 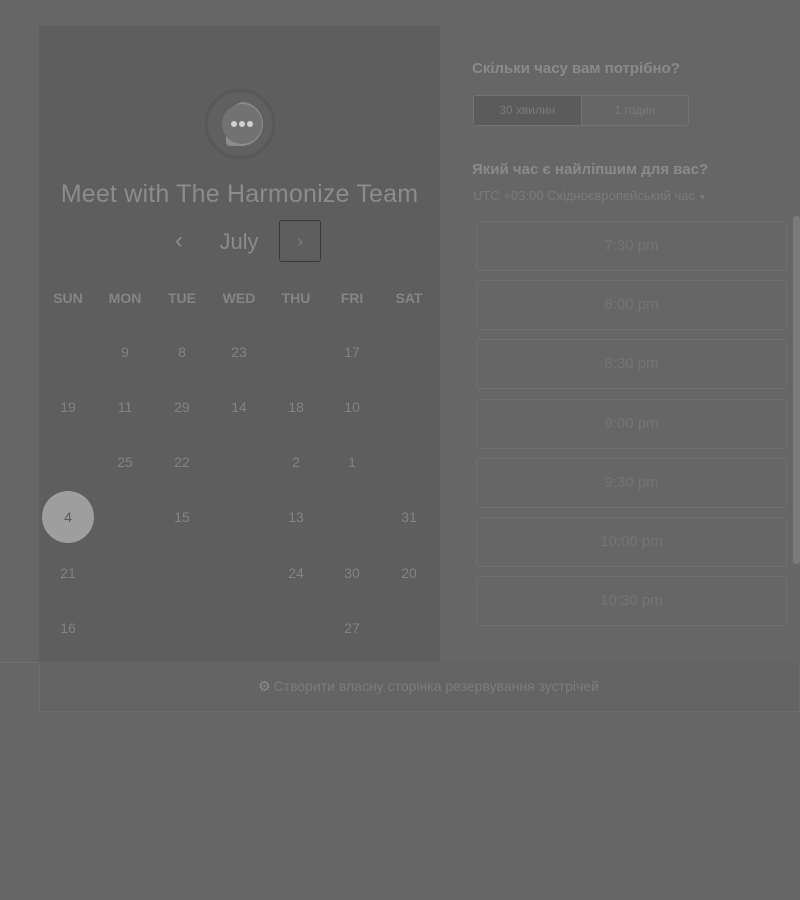 I want to click on calendar-day: 27, so click(x=352, y=628).